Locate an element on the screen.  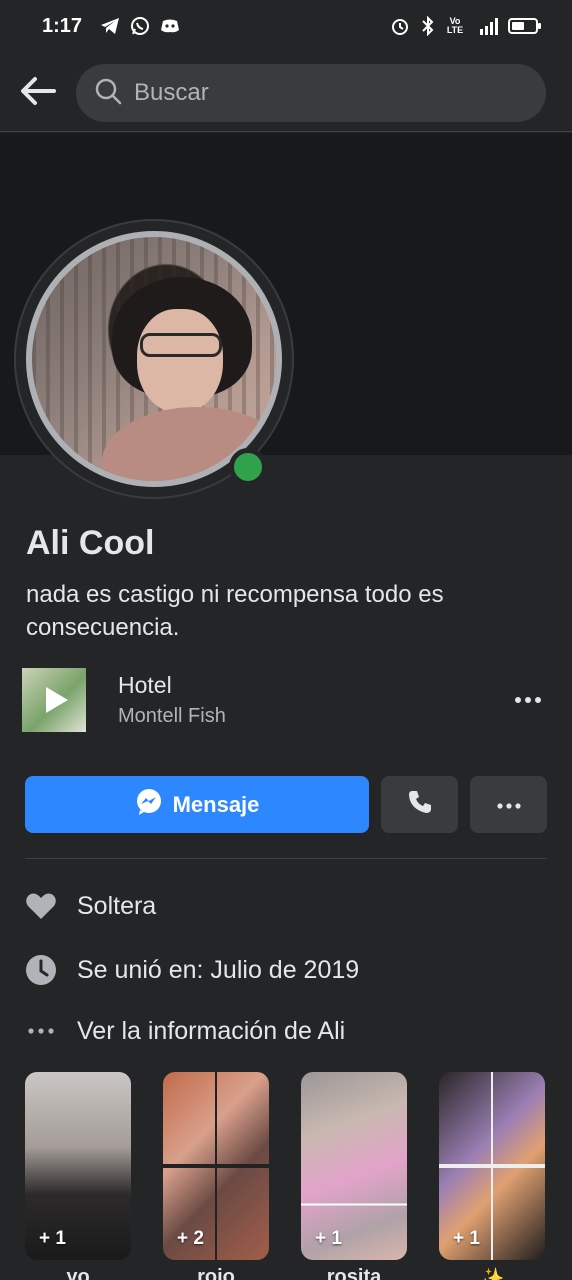
battery-icon is located at coordinates (525, 26).